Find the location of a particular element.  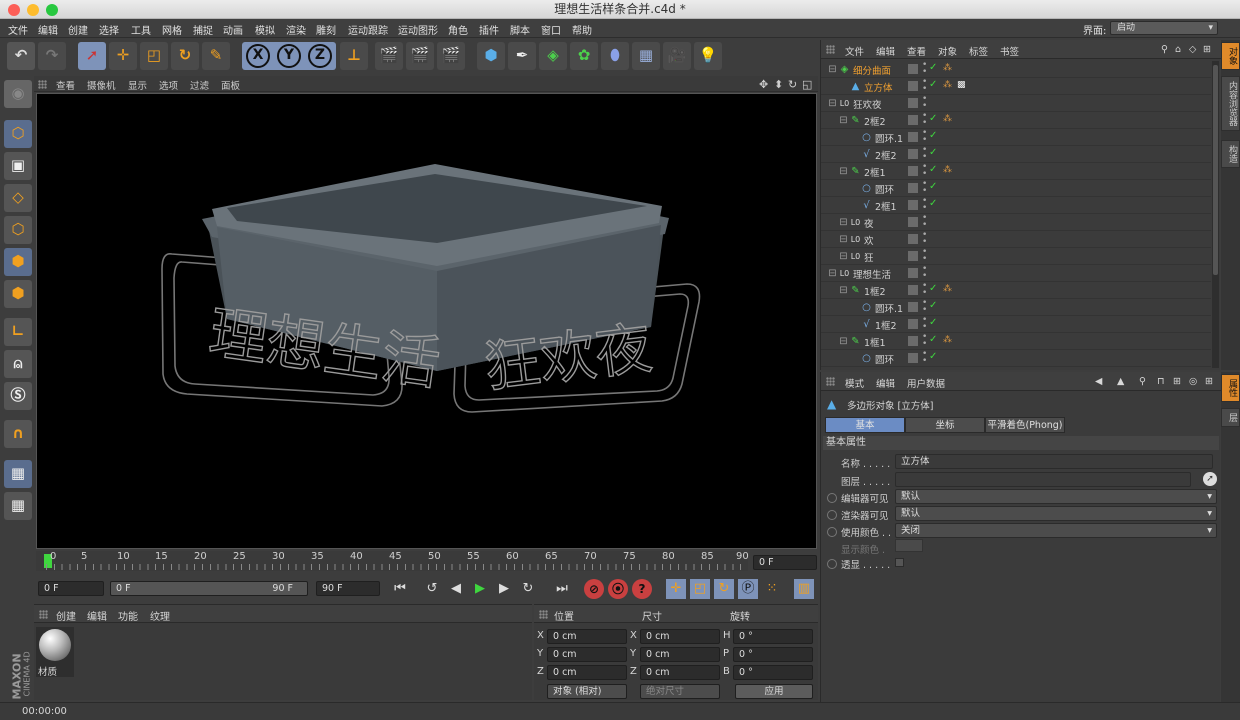

render-view-icon: 🎬 is located at coordinates (389, 56).